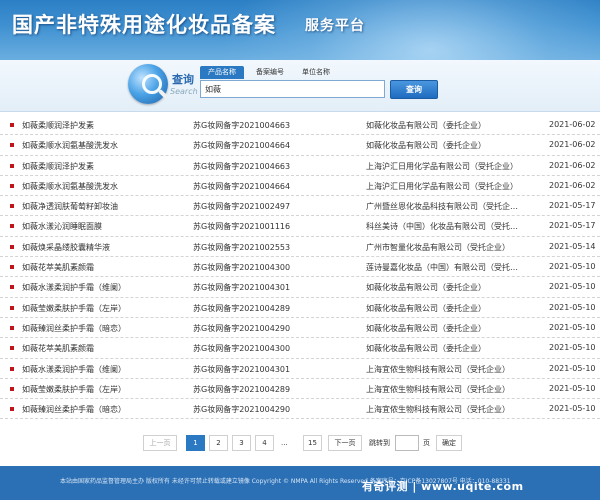 The image size is (600, 500). I want to click on page-unit-label: 页, so click(426, 443).